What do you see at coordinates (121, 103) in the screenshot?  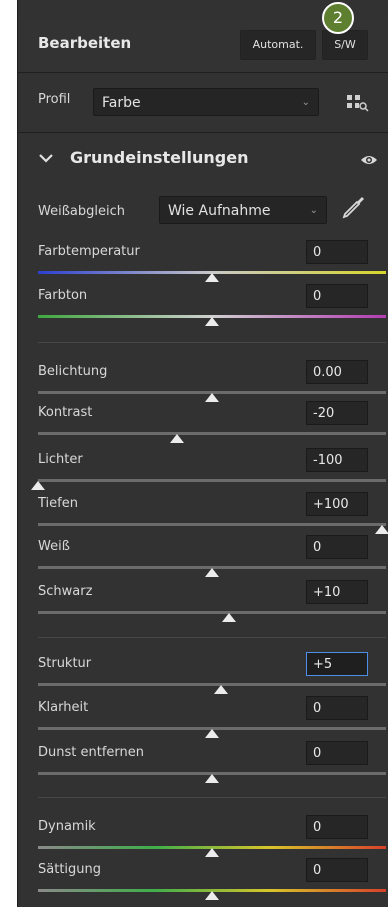 I see `profile-value: Farbe` at bounding box center [121, 103].